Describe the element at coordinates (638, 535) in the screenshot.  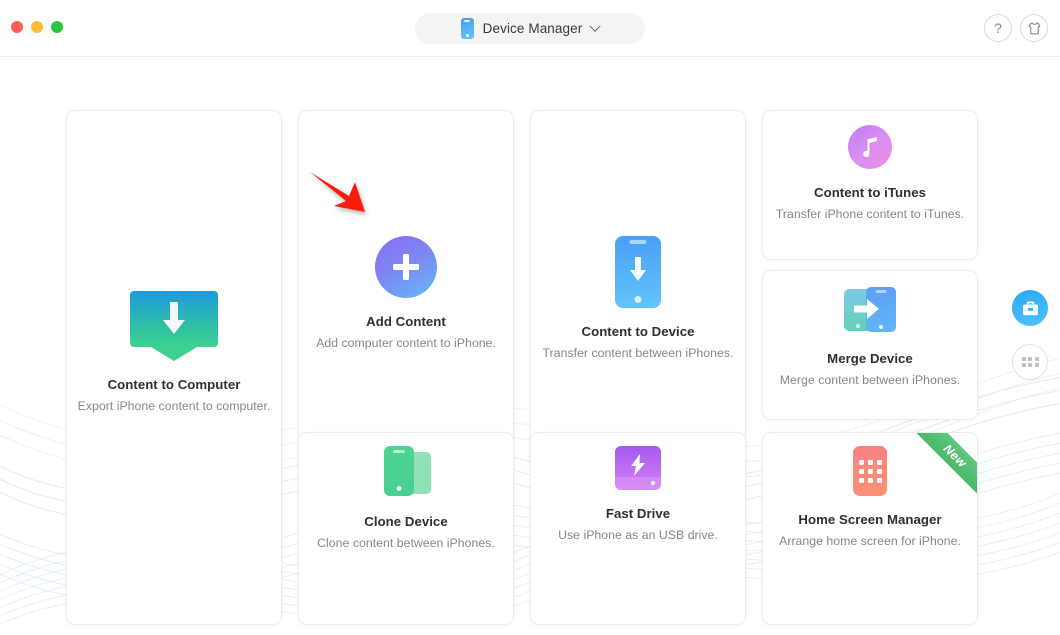
I see `card-subtitle: Use iPhone as an USB drive.` at that location.